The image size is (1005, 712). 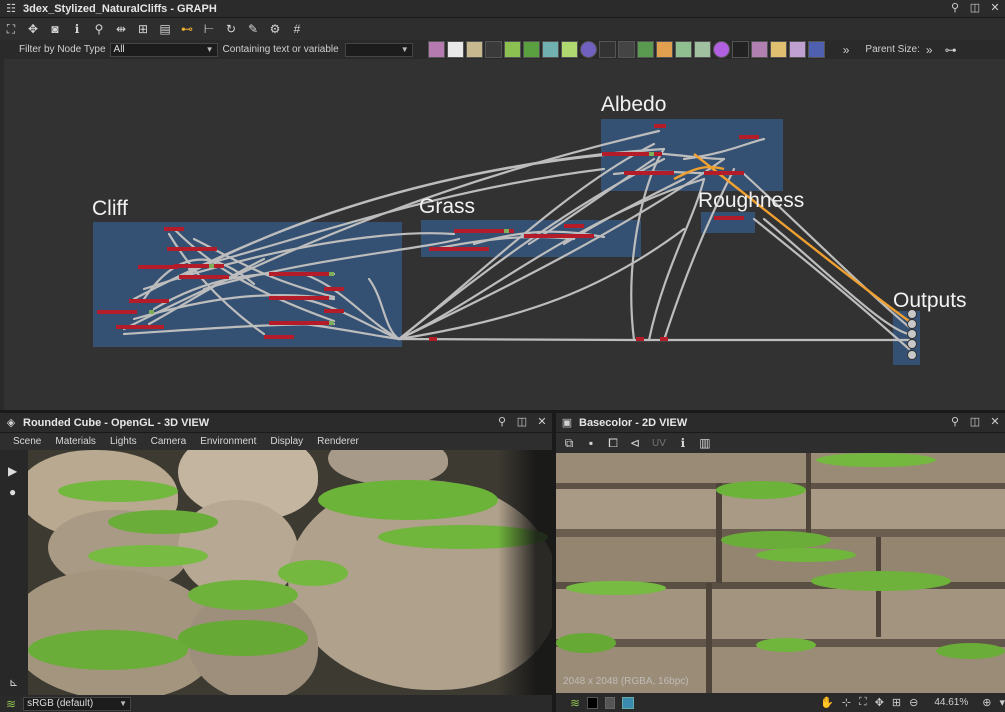 What do you see at coordinates (635, 443) in the screenshot?
I see `share-icon: ⊲` at bounding box center [635, 443].